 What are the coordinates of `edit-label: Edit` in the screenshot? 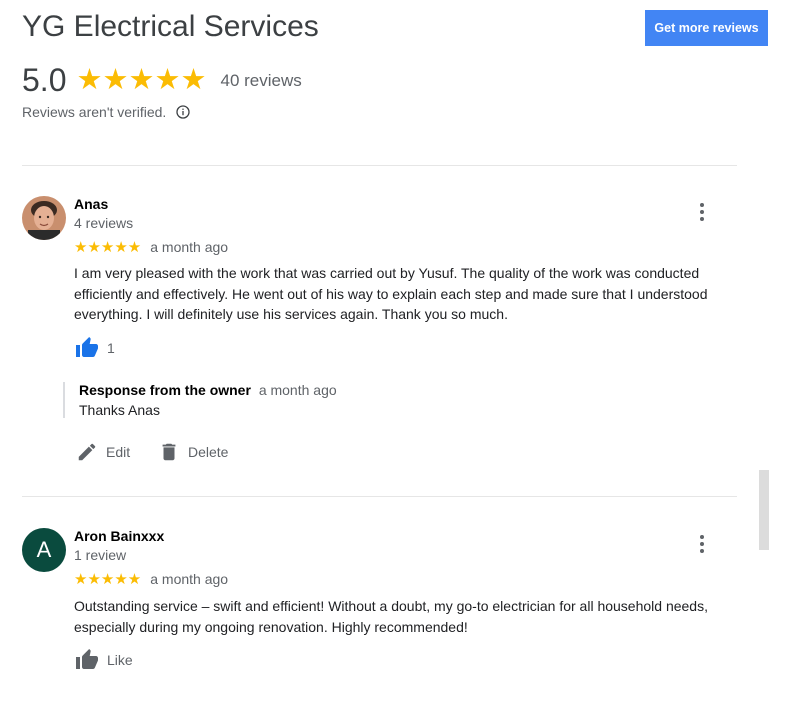 It's located at (118, 452).